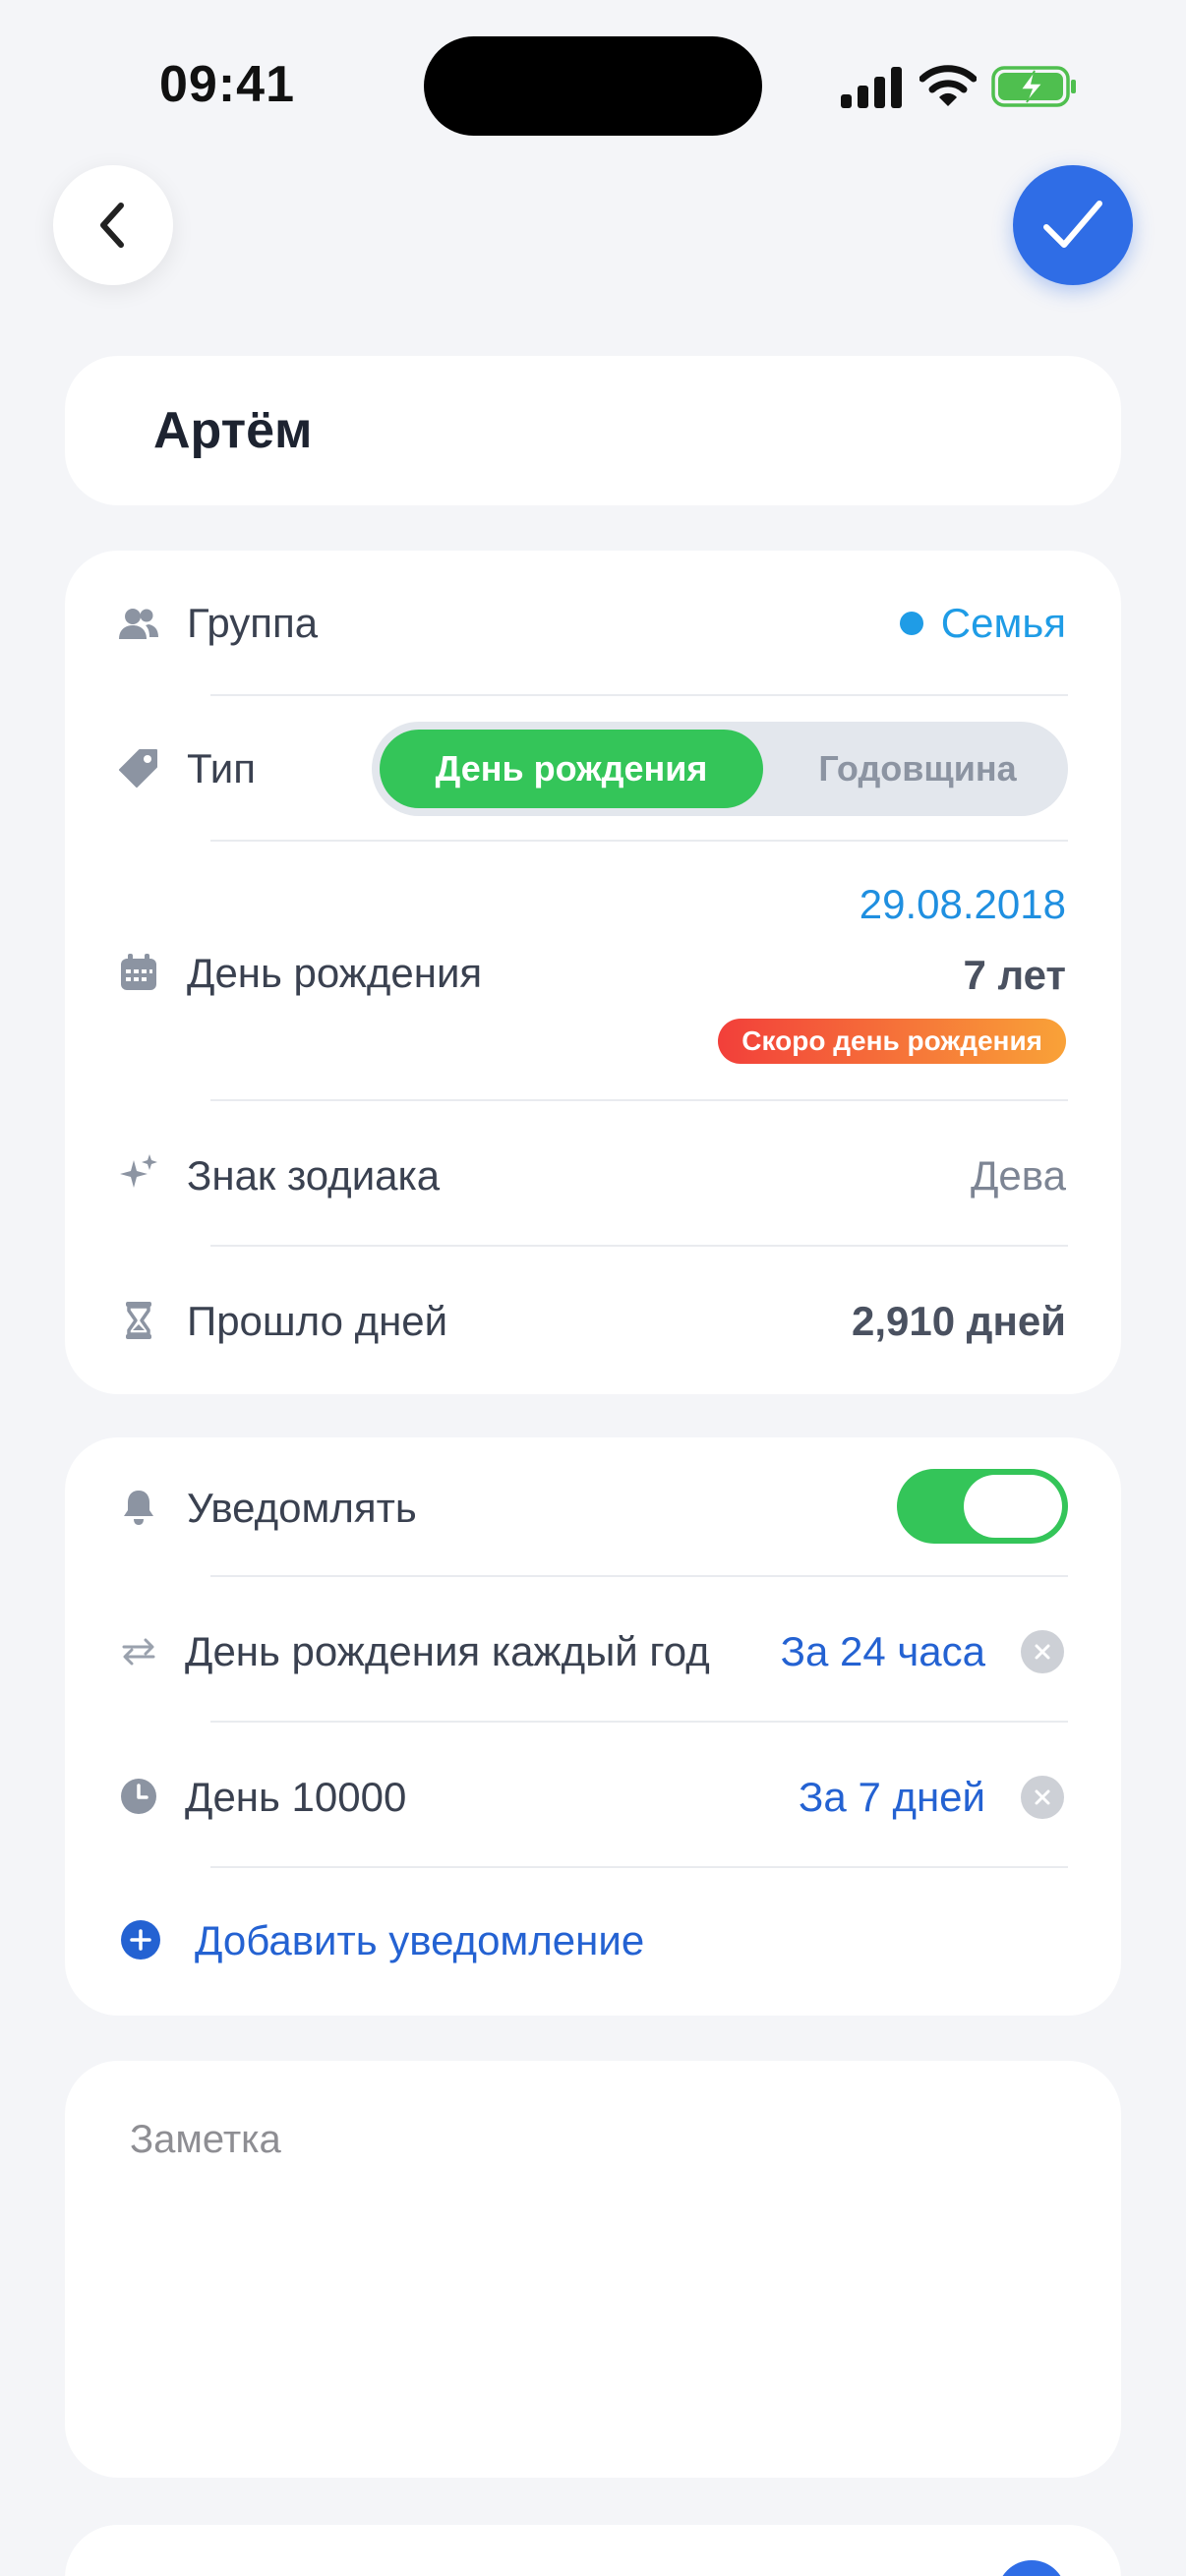  Describe the element at coordinates (917, 769) in the screenshot. I see `type-option-anniversary: Годовщина` at that location.